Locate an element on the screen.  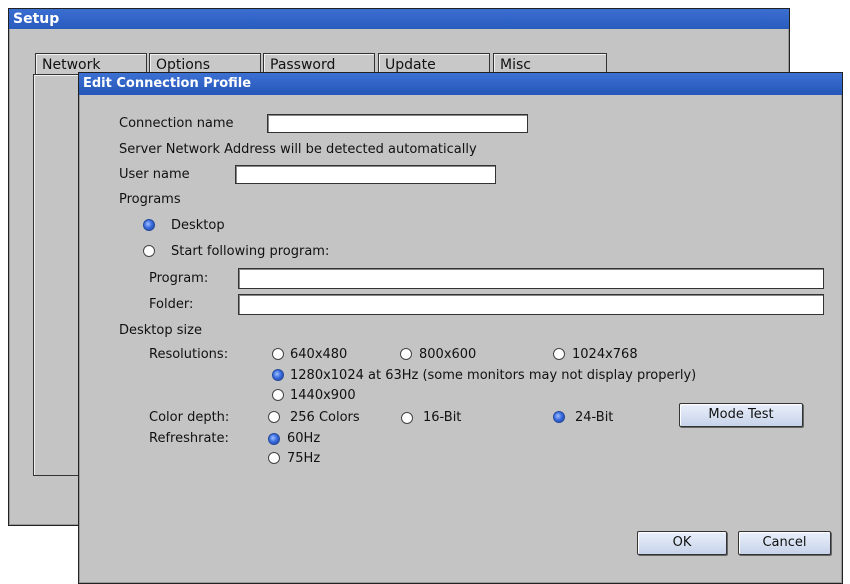
color-24bit-label: 24-Bit is located at coordinates (594, 417).